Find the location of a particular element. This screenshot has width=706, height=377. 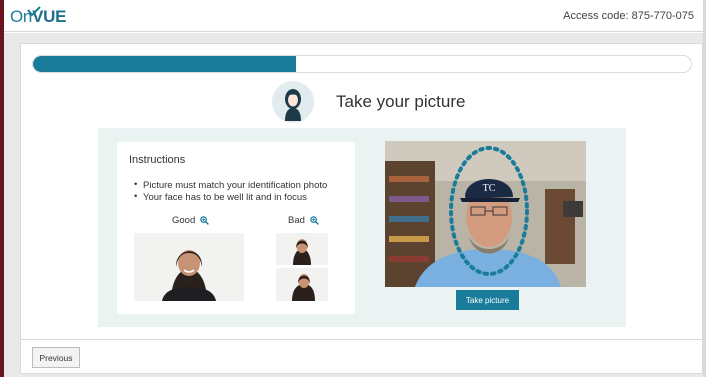

previous-button: Previous is located at coordinates (56, 357).